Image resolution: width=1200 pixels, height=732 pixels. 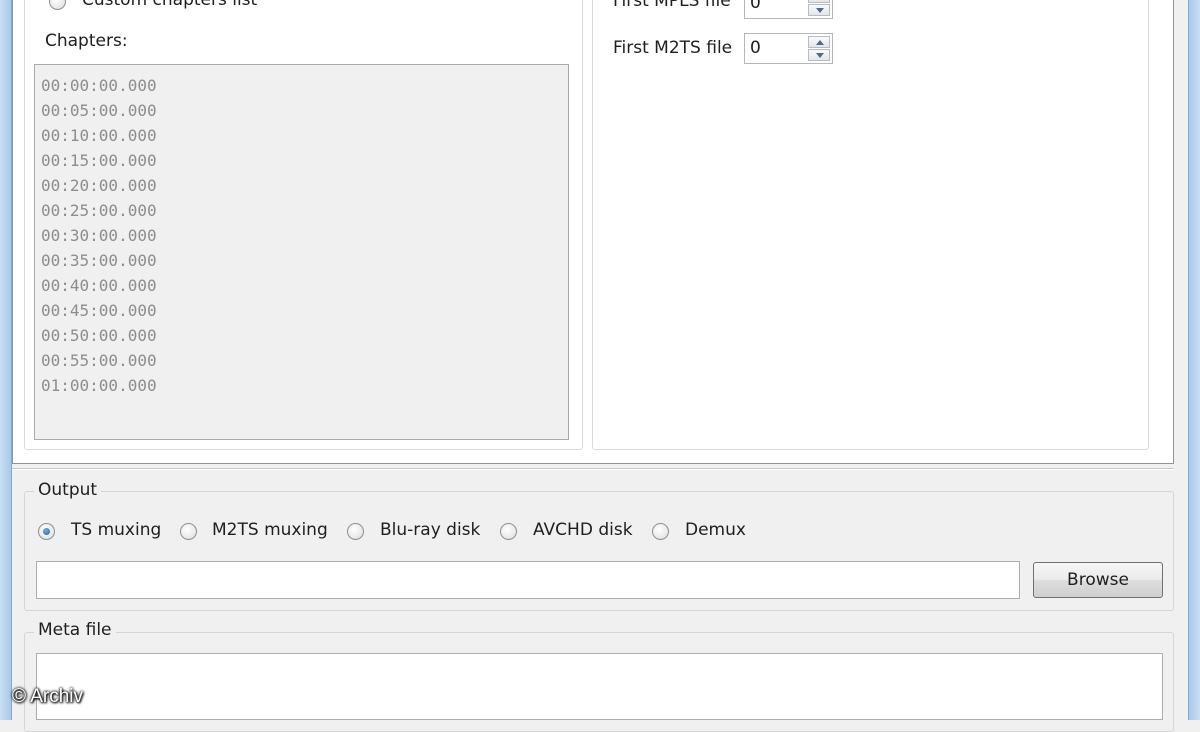 What do you see at coordinates (1194, 360) in the screenshot?
I see `window-frame-right` at bounding box center [1194, 360].